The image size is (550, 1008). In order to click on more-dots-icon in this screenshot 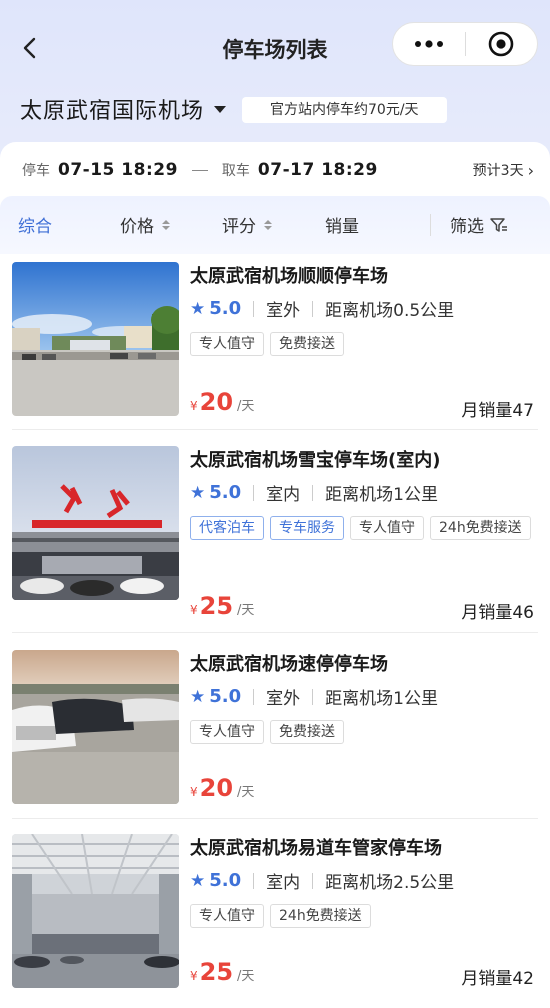, I will do `click(428, 44)`.